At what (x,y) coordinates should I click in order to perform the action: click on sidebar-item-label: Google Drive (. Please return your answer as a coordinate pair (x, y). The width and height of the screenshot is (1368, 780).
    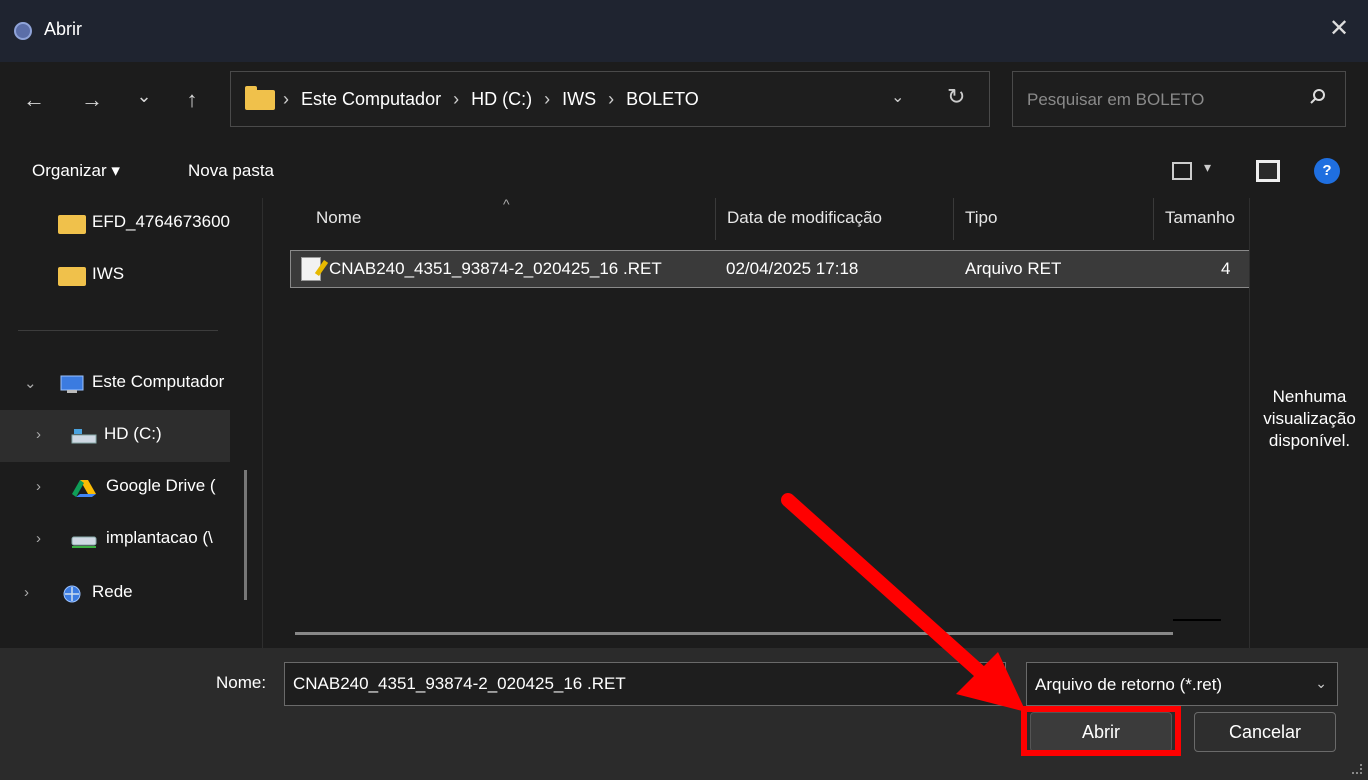
    Looking at the image, I should click on (161, 485).